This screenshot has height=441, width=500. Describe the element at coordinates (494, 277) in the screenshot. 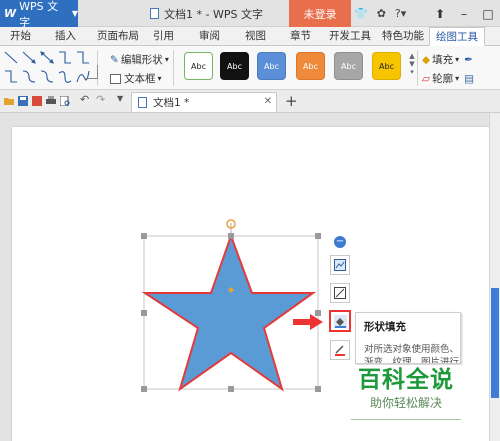

I see `vertical-scrollbar` at that location.